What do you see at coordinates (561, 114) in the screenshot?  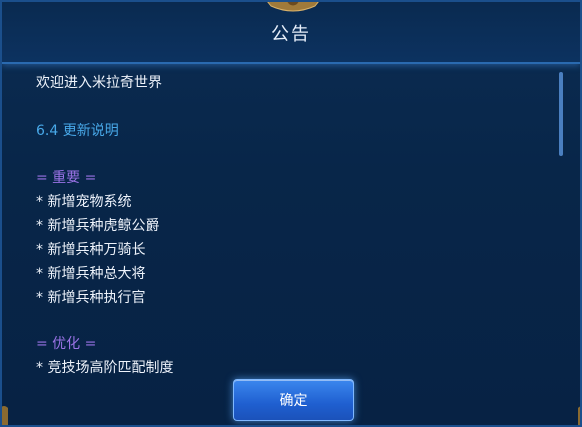 I see `scrollbar-thumb` at bounding box center [561, 114].